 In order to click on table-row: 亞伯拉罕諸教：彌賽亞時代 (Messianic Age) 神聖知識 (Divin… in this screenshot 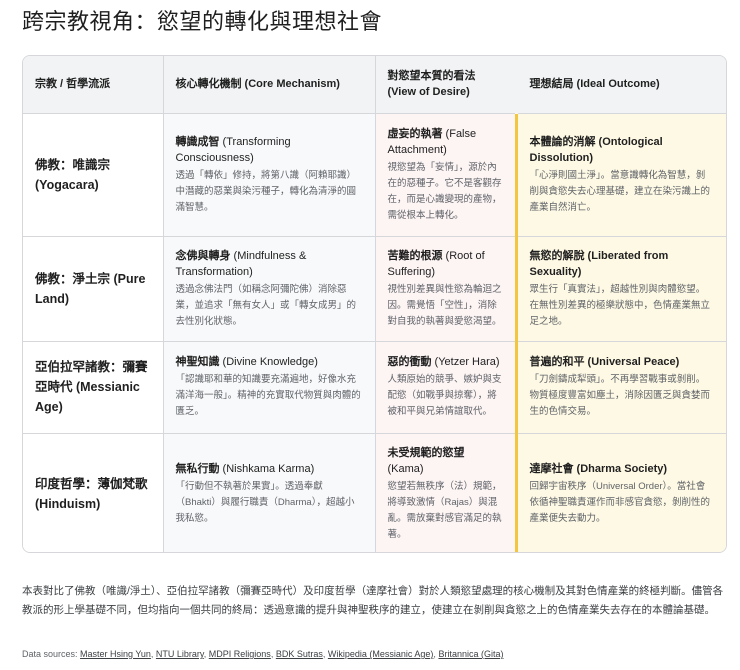, I will do `click(374, 387)`.